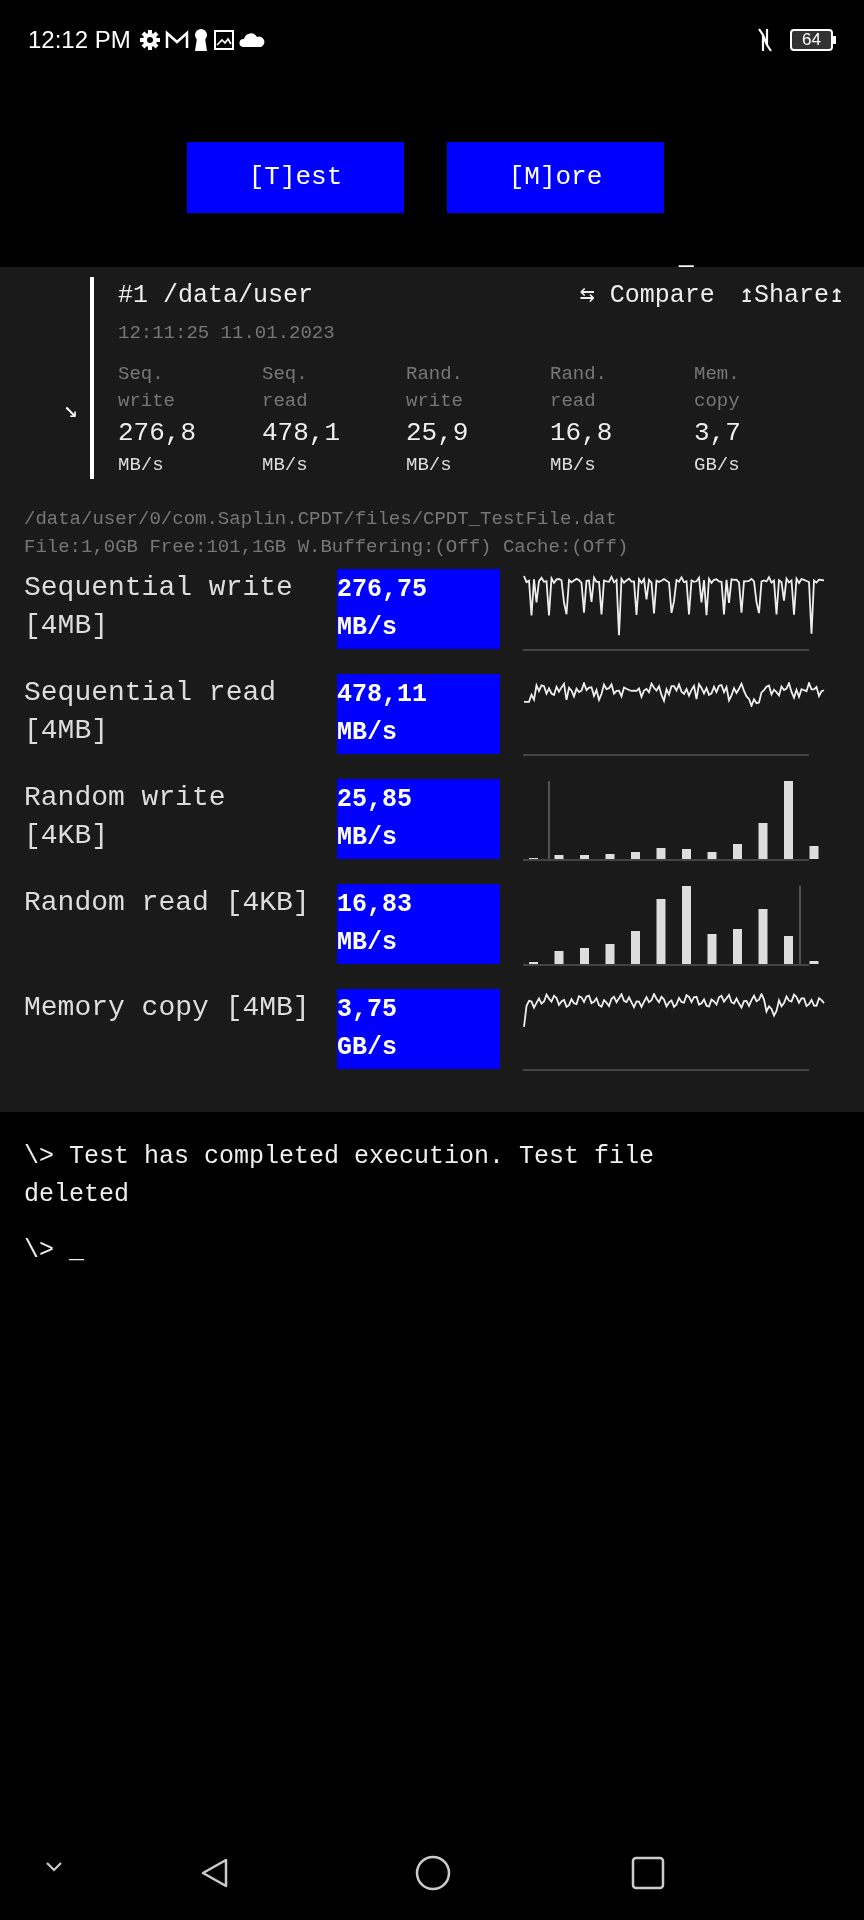 Image resolution: width=864 pixels, height=1920 pixels. What do you see at coordinates (433, 1873) in the screenshot?
I see `home-icon` at bounding box center [433, 1873].